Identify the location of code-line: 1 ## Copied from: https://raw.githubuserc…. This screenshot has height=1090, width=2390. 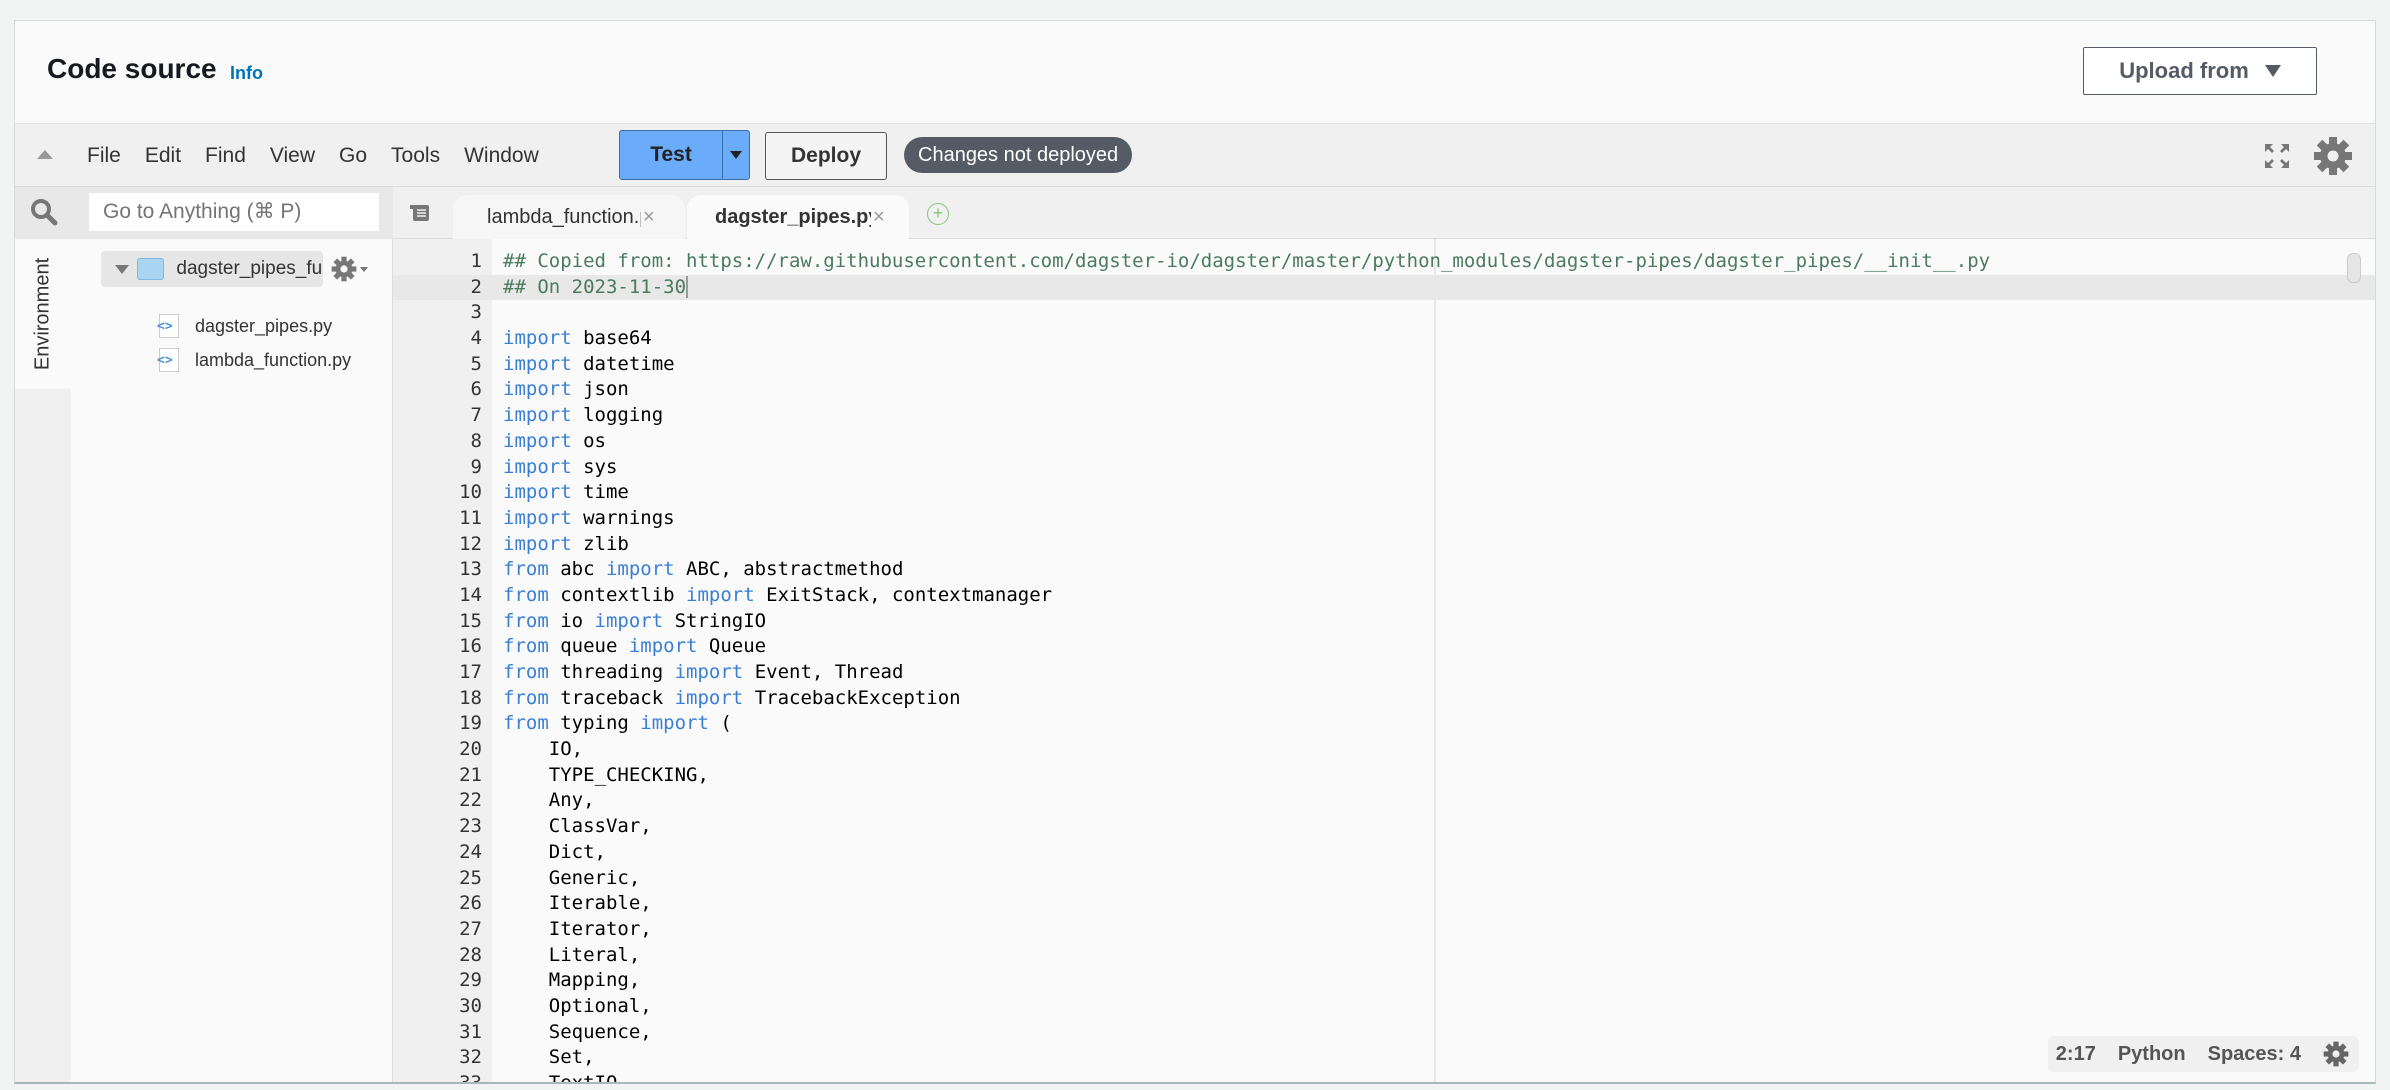
(1384, 262).